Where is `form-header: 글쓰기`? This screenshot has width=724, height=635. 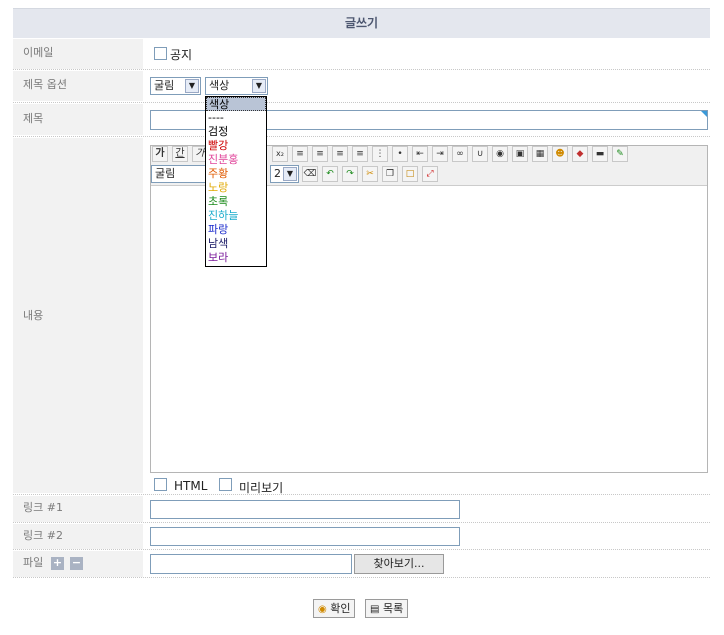 form-header: 글쓰기 is located at coordinates (361, 23).